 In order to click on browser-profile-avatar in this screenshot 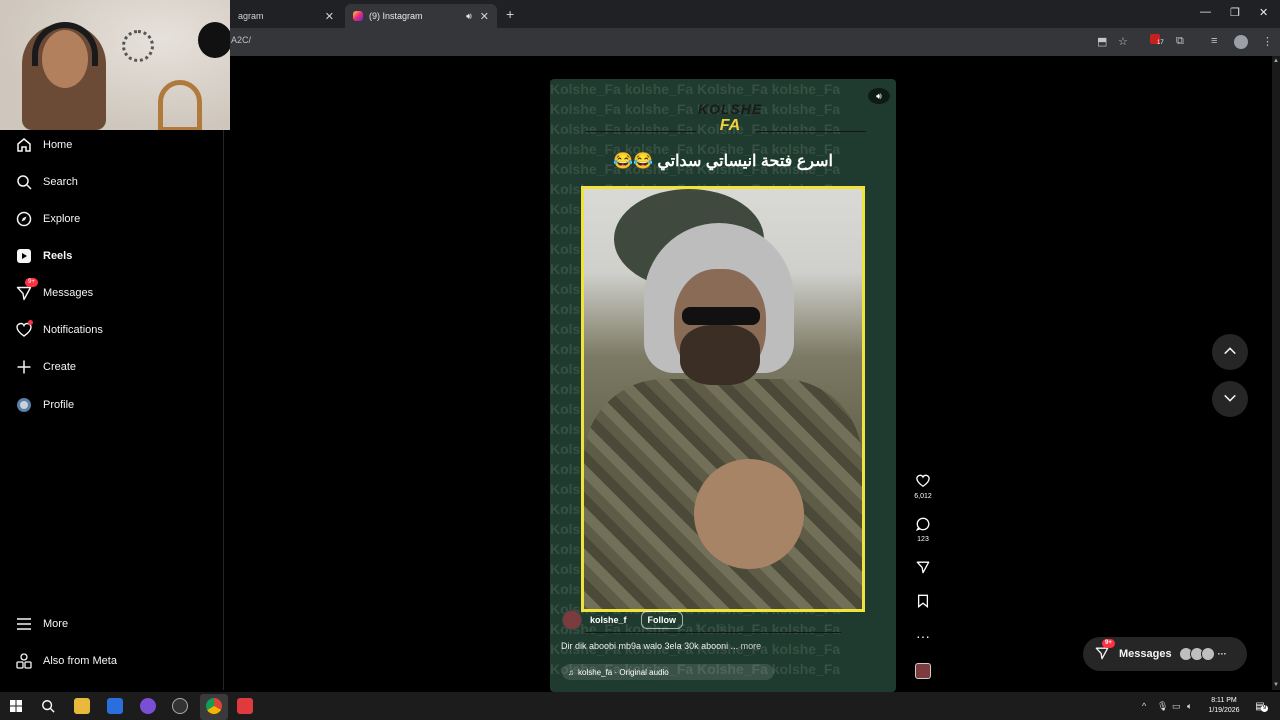, I will do `click(1241, 42)`.